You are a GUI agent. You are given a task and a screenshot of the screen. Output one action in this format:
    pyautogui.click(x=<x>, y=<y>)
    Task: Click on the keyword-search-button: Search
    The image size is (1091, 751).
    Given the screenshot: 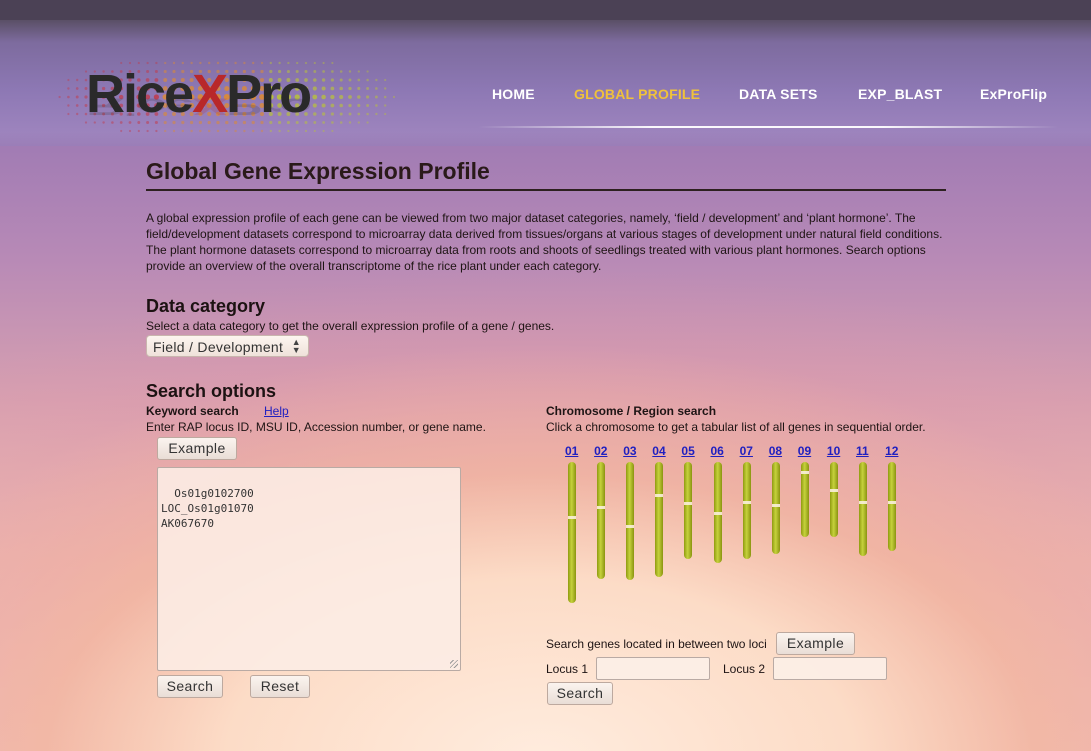 What is the action you would take?
    pyautogui.click(x=190, y=686)
    